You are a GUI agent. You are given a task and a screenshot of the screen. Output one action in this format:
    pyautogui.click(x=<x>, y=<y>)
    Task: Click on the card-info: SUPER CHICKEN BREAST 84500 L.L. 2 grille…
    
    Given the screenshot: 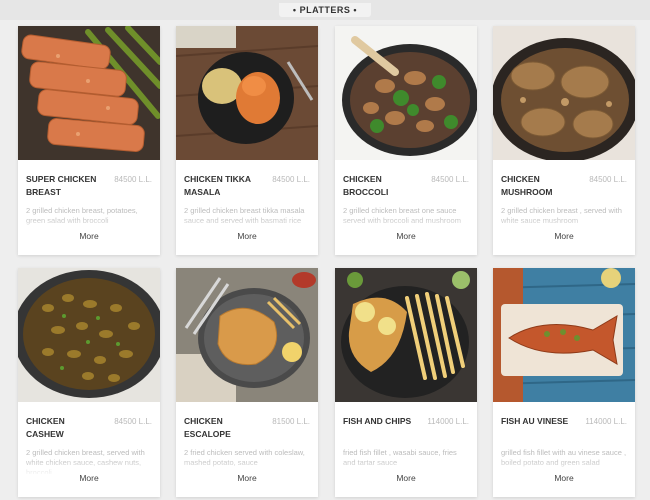 What is the action you would take?
    pyautogui.click(x=89, y=207)
    